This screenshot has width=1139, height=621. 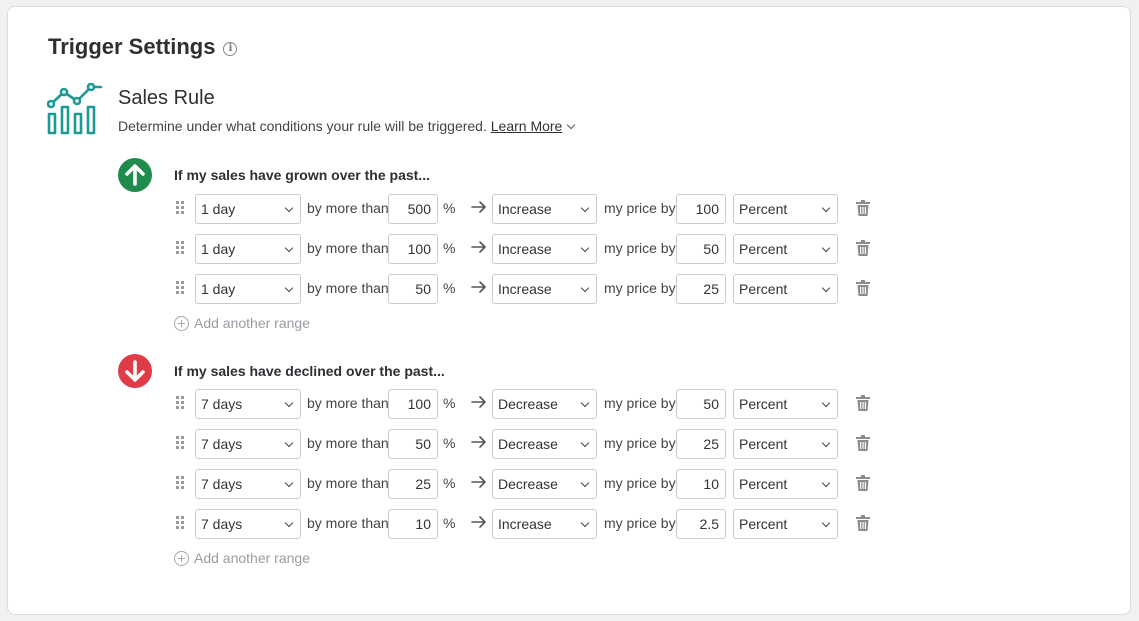 I want to click on add-range-button-grown: Add another range, so click(x=242, y=323).